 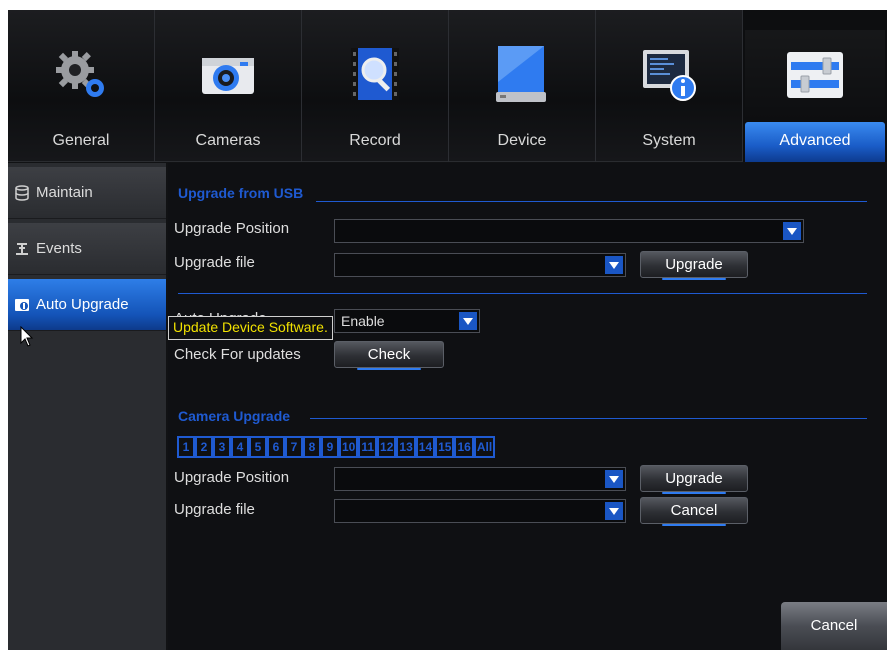 What do you see at coordinates (204, 447) in the screenshot?
I see `channel-2: 2` at bounding box center [204, 447].